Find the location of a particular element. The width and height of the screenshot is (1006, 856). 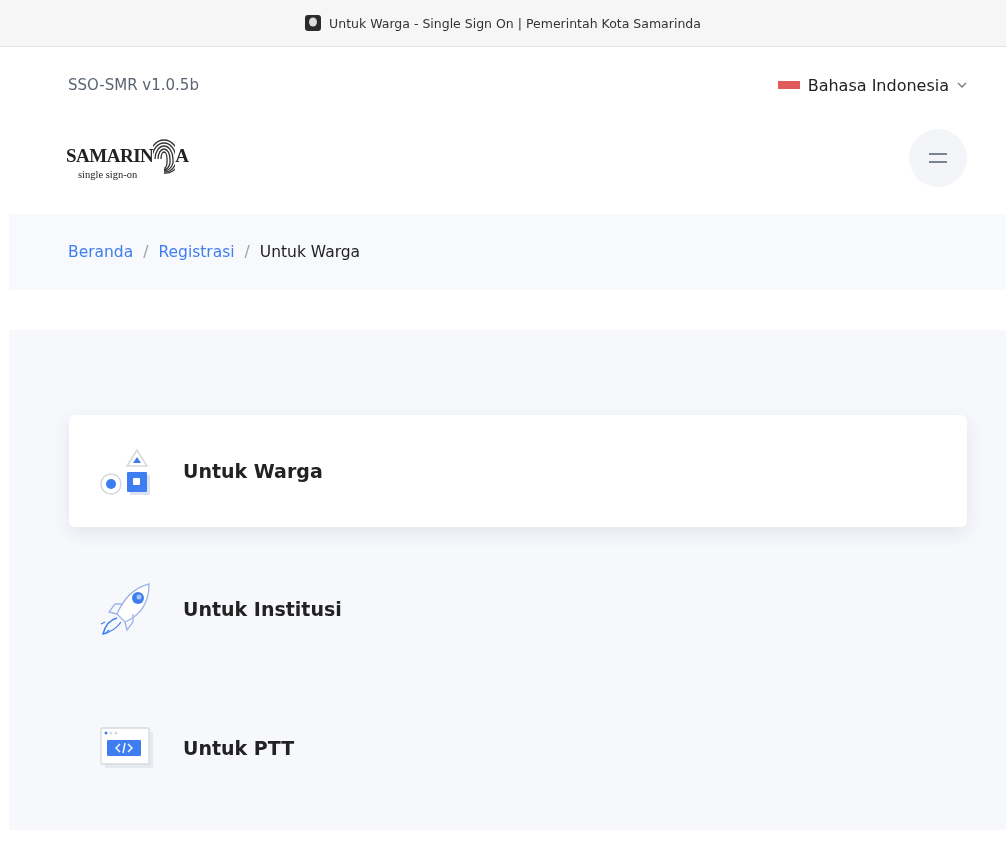

chevron-down-icon is located at coordinates (962, 85).